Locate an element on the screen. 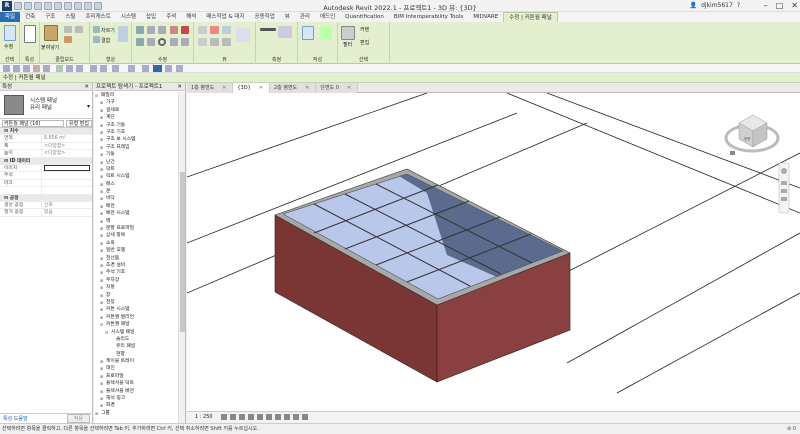 This screenshot has height=434, width=800. minimize-icon: – is located at coordinates (766, 5).